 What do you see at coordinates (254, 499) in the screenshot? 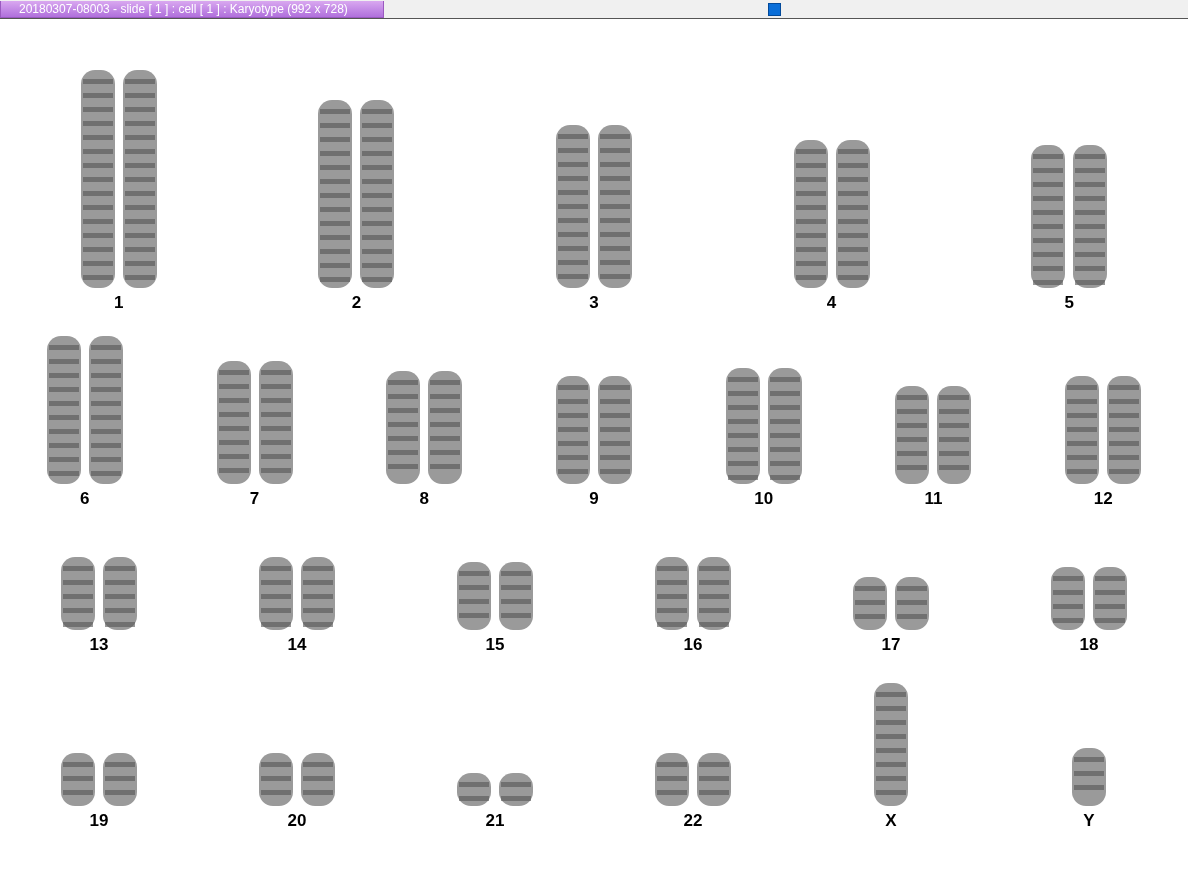
I see `chromosome-number: 7` at bounding box center [254, 499].